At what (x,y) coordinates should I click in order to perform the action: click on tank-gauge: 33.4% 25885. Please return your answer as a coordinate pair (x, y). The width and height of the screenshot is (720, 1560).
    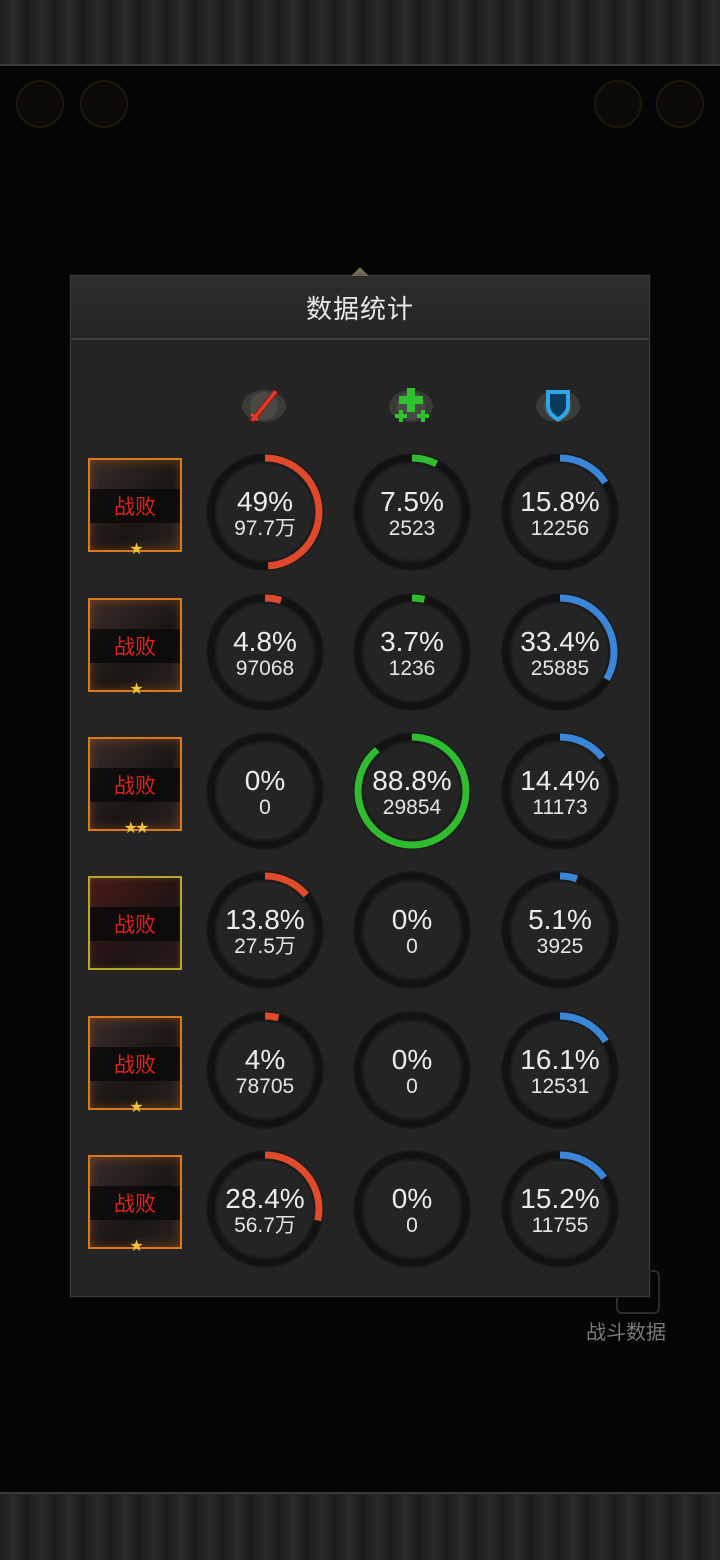
    Looking at the image, I should click on (560, 652).